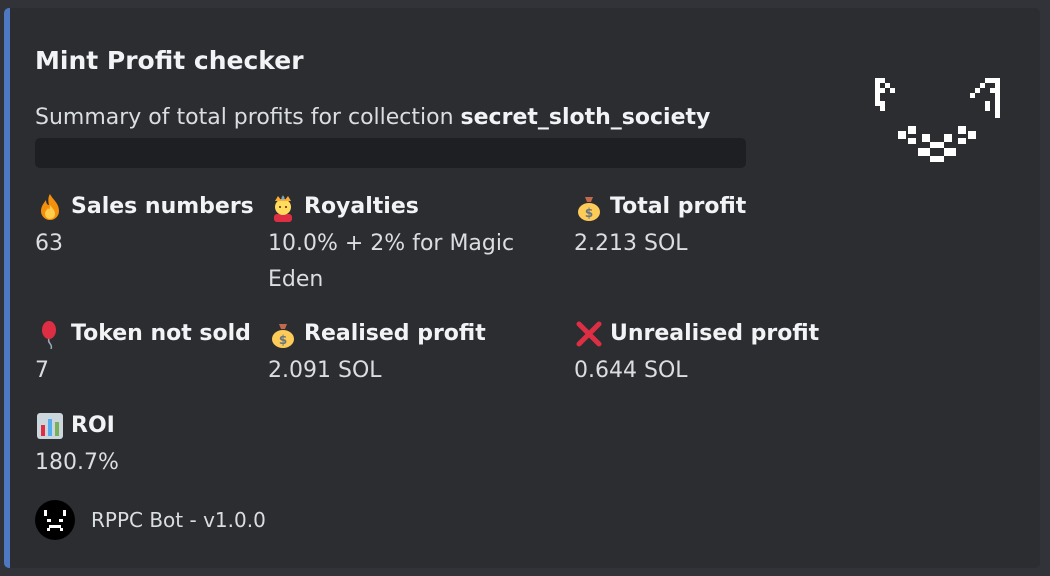 This screenshot has height=576, width=1050. Describe the element at coordinates (150, 446) in the screenshot. I see `field-roi: ROI 180.7%` at that location.